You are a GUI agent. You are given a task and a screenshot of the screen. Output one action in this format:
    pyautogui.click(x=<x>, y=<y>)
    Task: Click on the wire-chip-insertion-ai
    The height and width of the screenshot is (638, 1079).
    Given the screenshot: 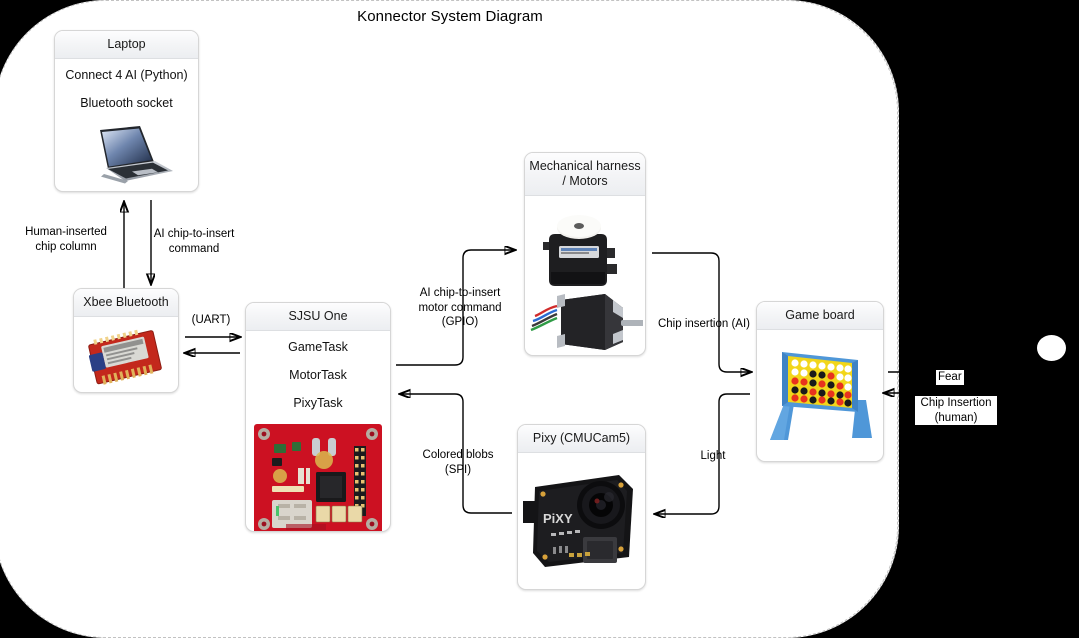 What is the action you would take?
    pyautogui.click(x=701, y=312)
    